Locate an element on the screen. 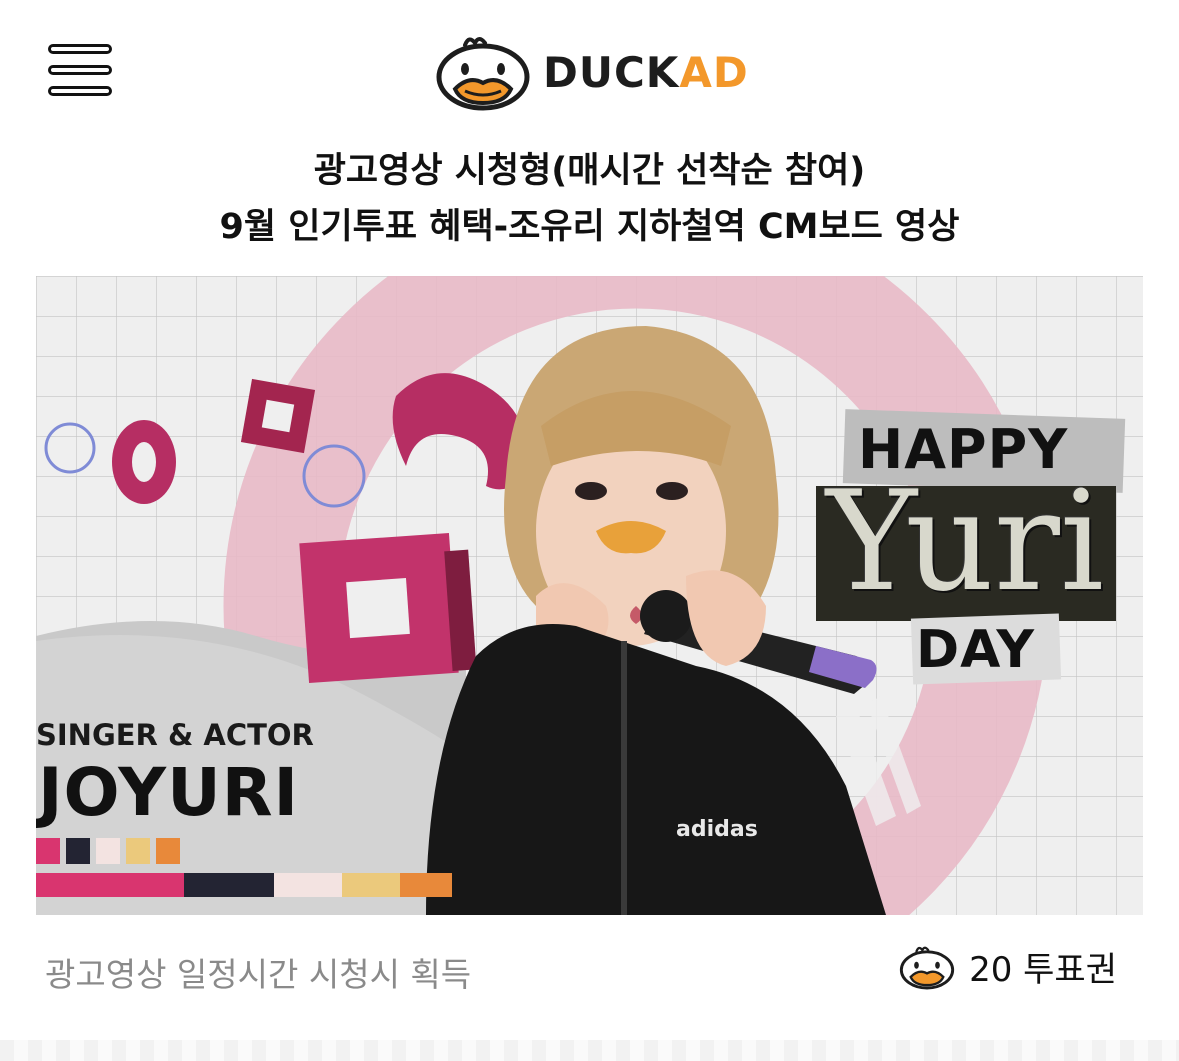  title-line-1: 광고영상 시청형(매시간 선착순 참여) is located at coordinates (589, 171).